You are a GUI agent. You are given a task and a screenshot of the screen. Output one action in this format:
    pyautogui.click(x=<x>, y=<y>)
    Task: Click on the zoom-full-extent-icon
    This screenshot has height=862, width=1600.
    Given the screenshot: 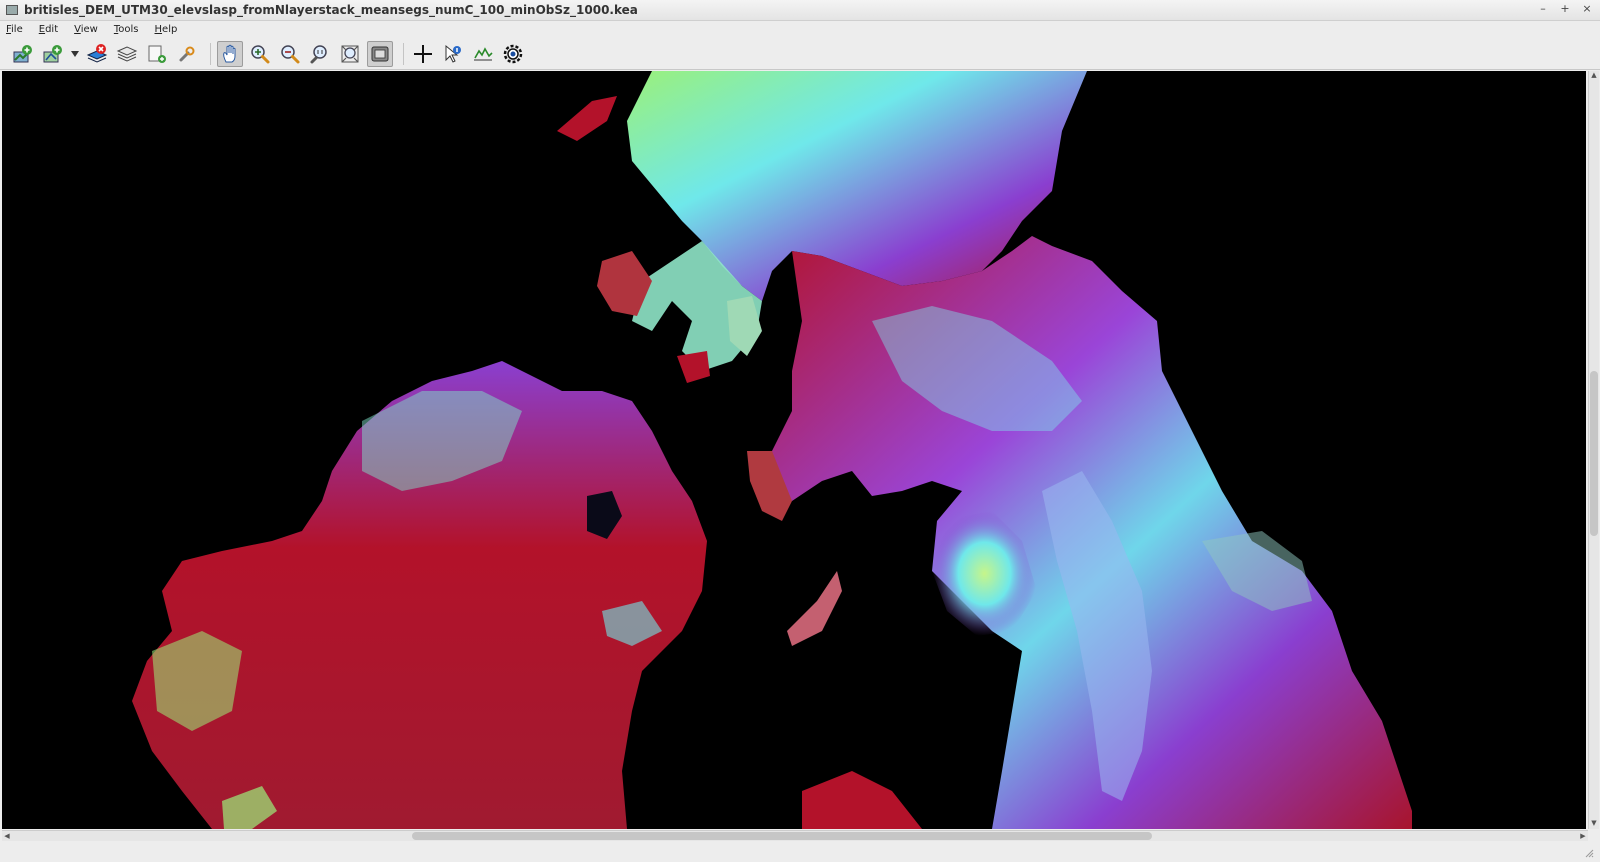 What is the action you would take?
    pyautogui.click(x=350, y=53)
    